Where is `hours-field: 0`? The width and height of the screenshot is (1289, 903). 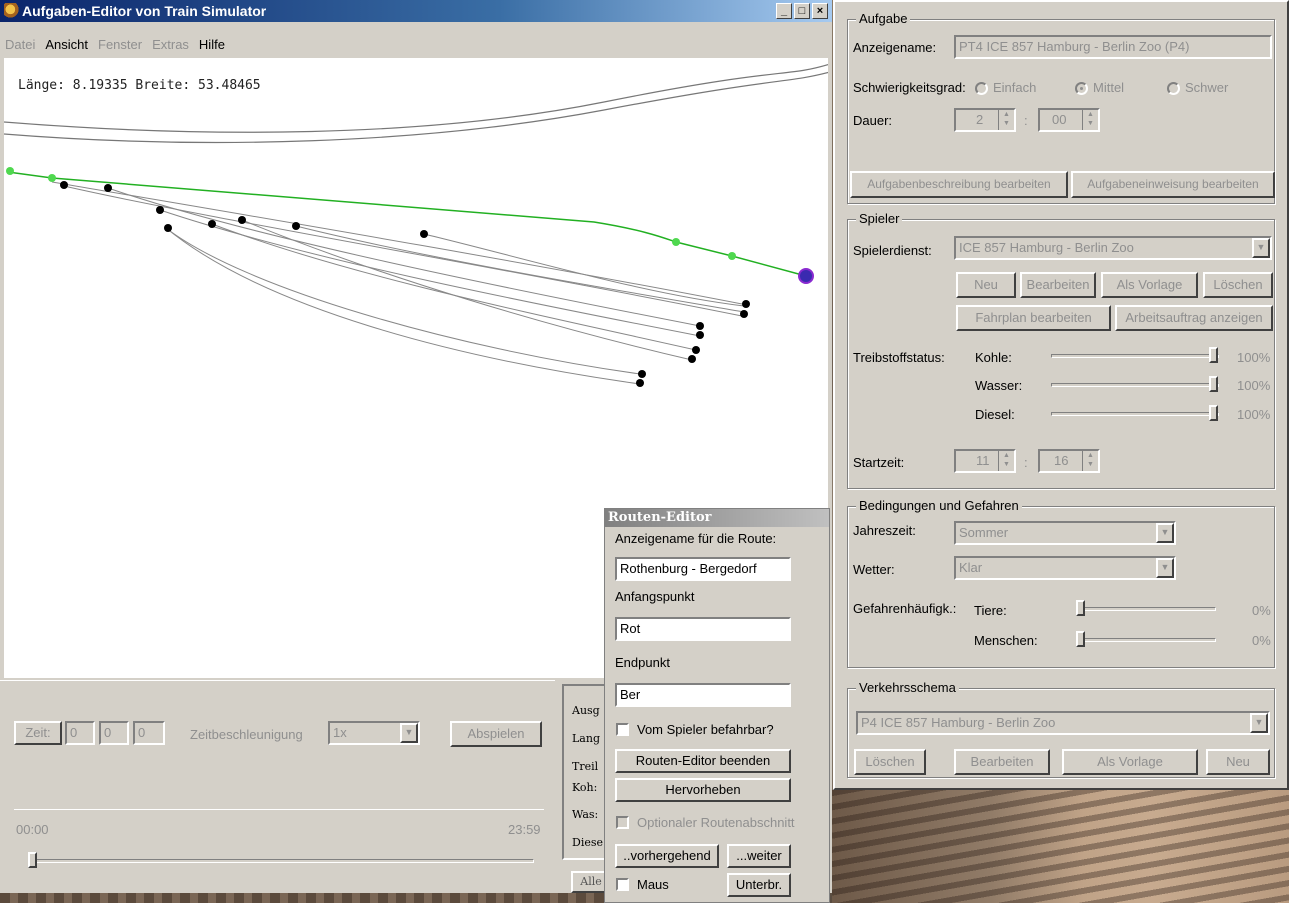 hours-field: 0 is located at coordinates (80, 733).